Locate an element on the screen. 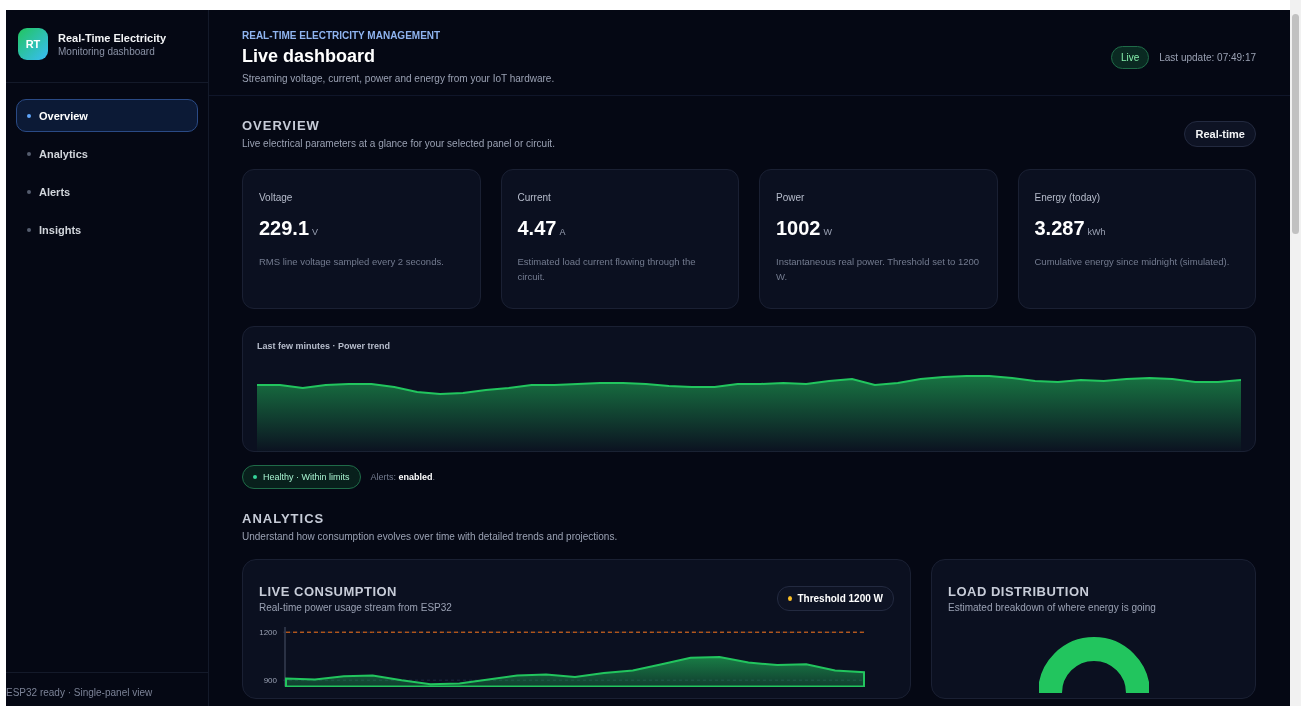 Image resolution: width=1301 pixels, height=706 pixels. section-subtitle: Live electrical parameters at a glance for your selected panel or circuit. is located at coordinates (398, 143).